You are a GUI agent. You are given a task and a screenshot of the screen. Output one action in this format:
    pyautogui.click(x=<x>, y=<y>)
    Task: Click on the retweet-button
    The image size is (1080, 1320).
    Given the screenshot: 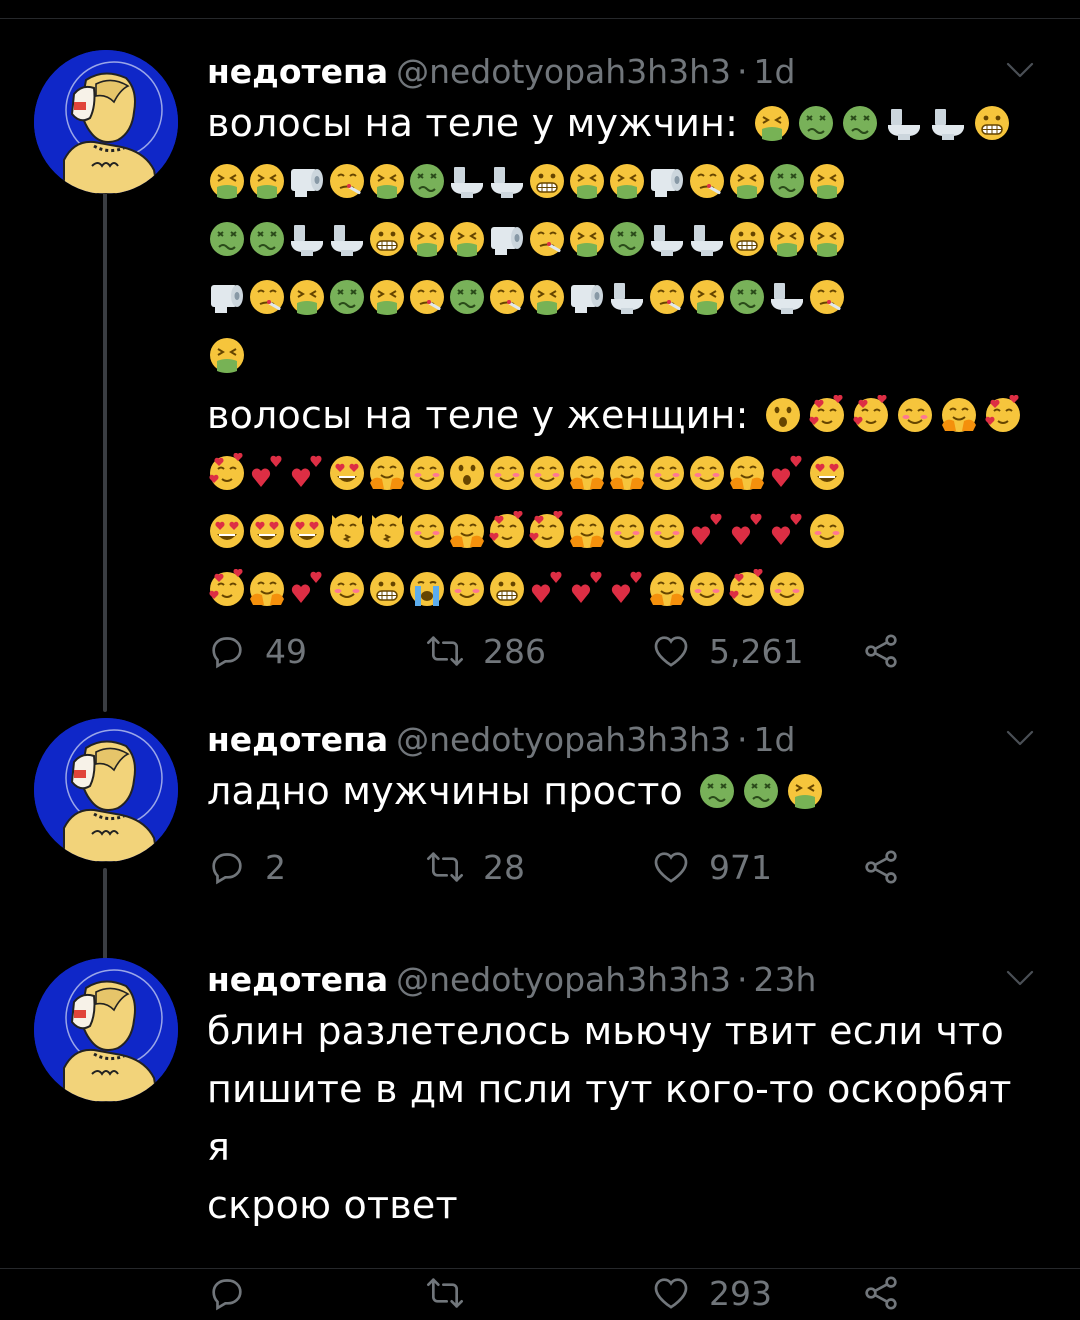 What is the action you would take?
    pyautogui.click(x=454, y=1293)
    